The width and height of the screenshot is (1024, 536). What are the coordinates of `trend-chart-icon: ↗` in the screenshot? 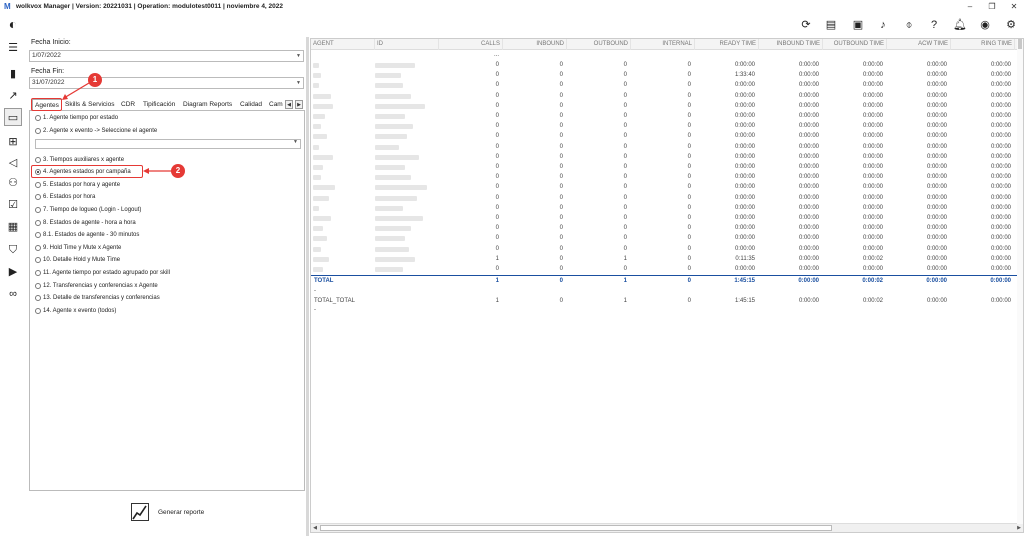 It's located at (13, 96).